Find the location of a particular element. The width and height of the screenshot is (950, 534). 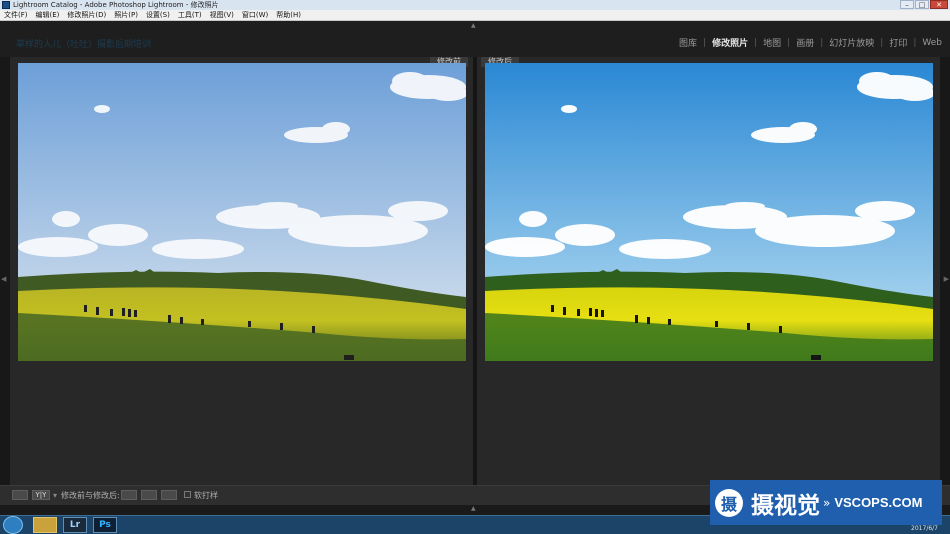

menu-photo: 照片(P) is located at coordinates (126, 15).